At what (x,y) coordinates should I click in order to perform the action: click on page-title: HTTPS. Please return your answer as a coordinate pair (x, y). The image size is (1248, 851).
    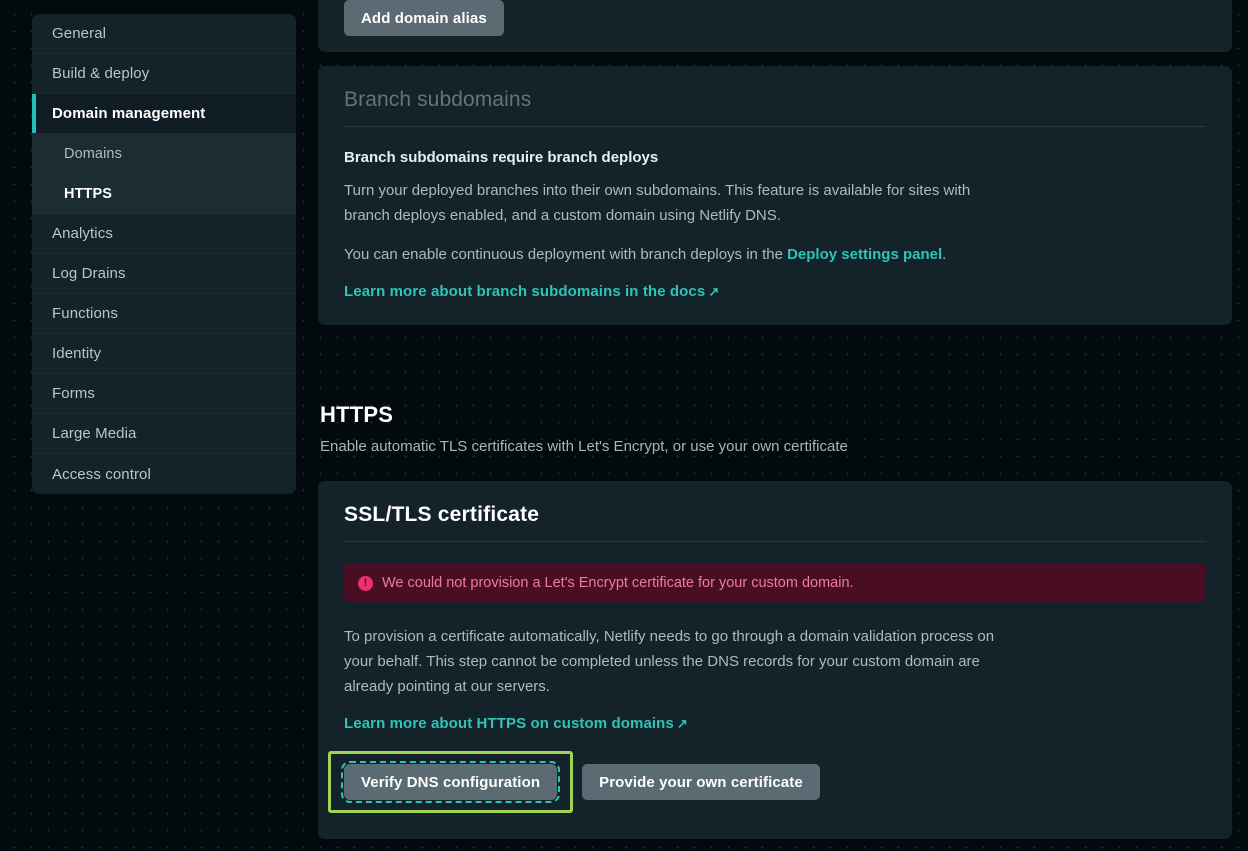
    Looking at the image, I should click on (357, 414).